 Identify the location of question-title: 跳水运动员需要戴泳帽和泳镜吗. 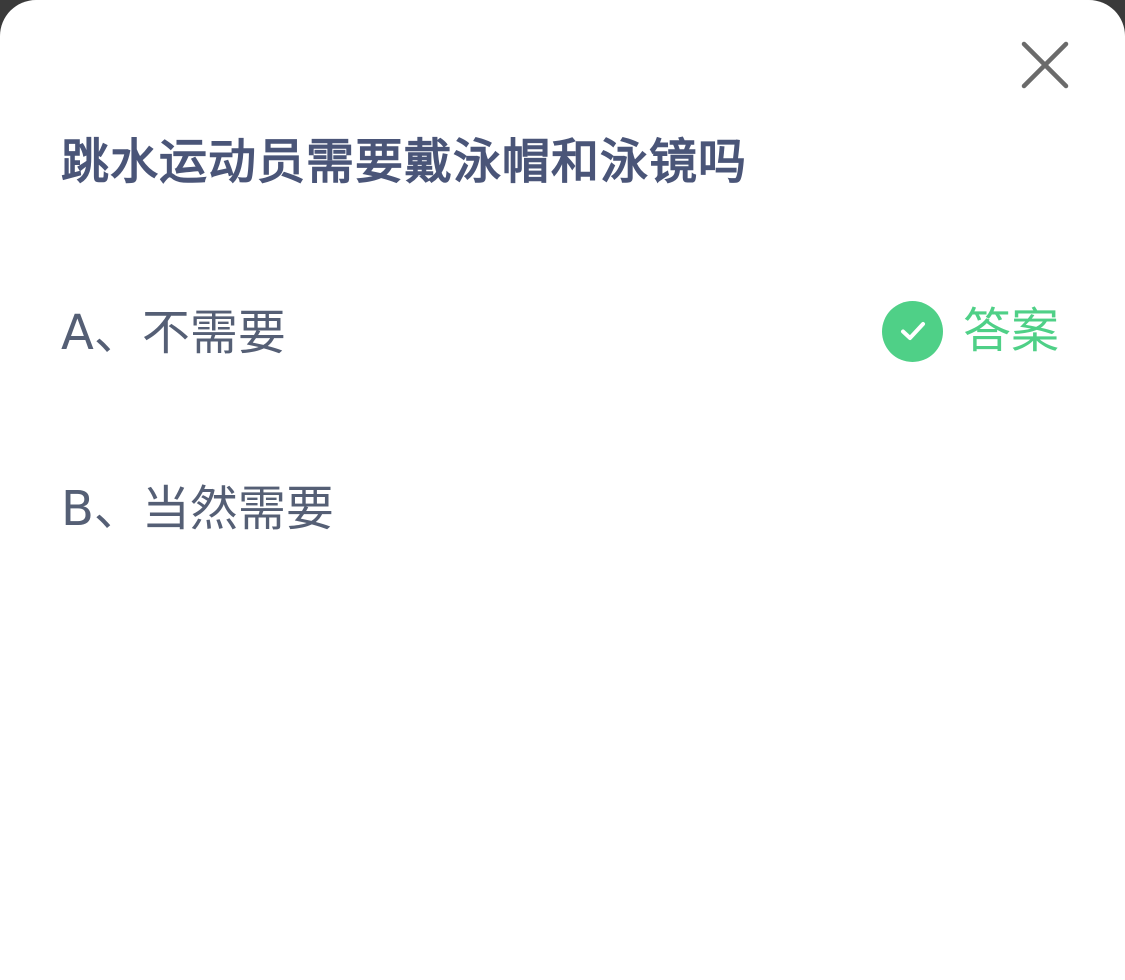
(404, 162).